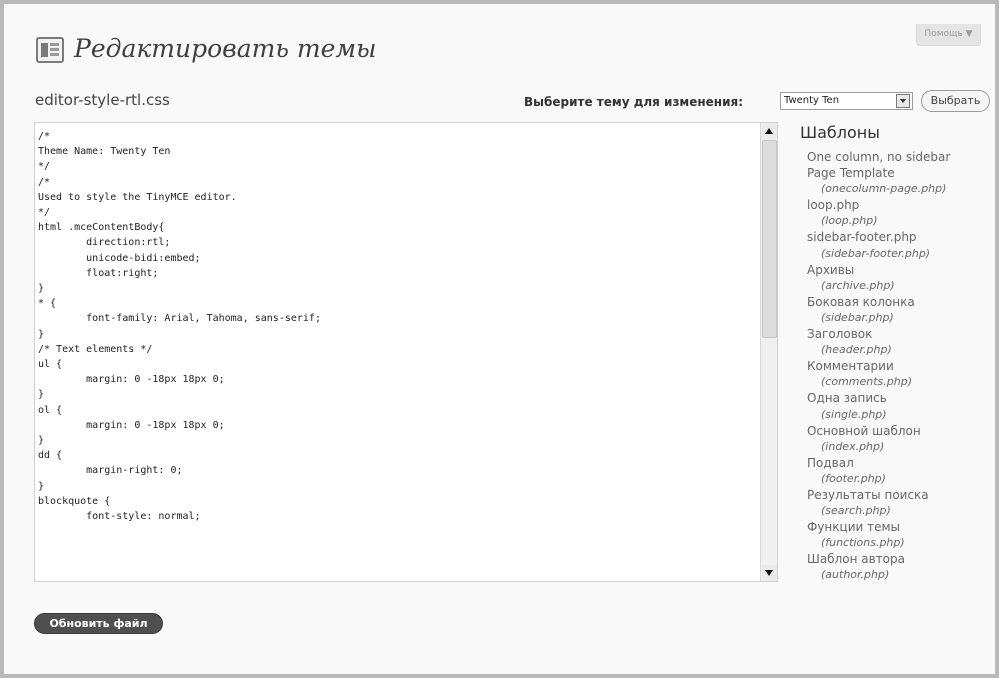 This screenshot has height=678, width=999. I want to click on template-item: Функции темы (functions.php), so click(892, 535).